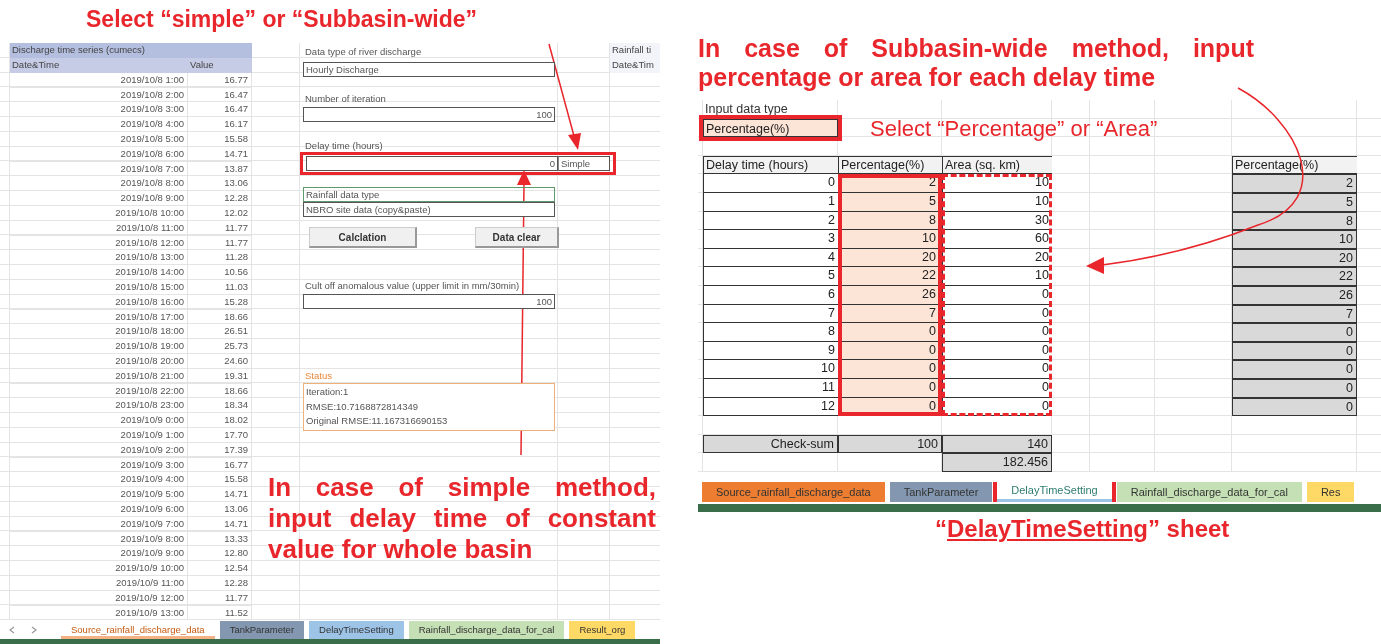 Image resolution: width=1381 pixels, height=644 pixels. What do you see at coordinates (99, 110) in the screenshot?
I see `table-cell: 2019/10/8 3:00` at bounding box center [99, 110].